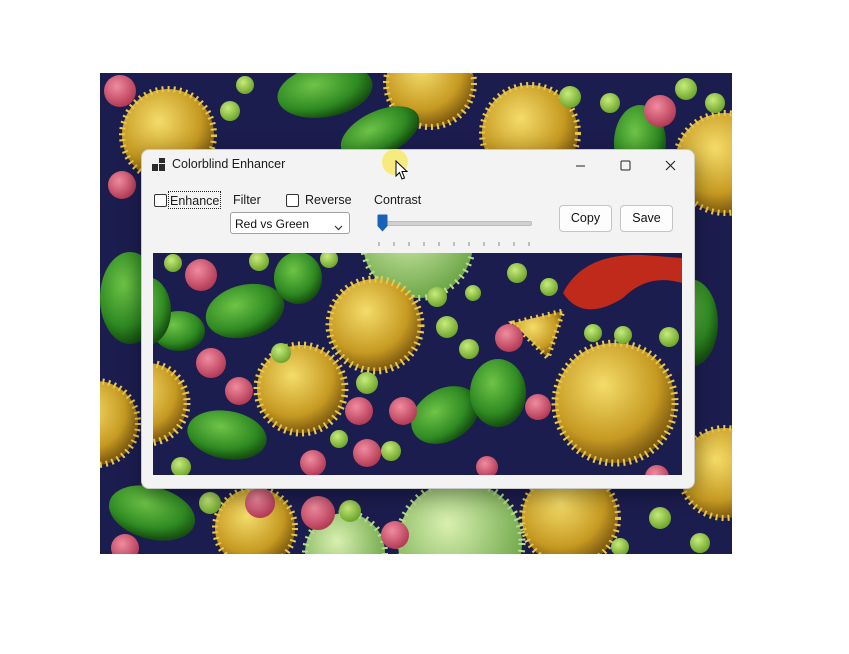 This screenshot has width=849, height=654. I want to click on enhance-label: Enhance, so click(194, 201).